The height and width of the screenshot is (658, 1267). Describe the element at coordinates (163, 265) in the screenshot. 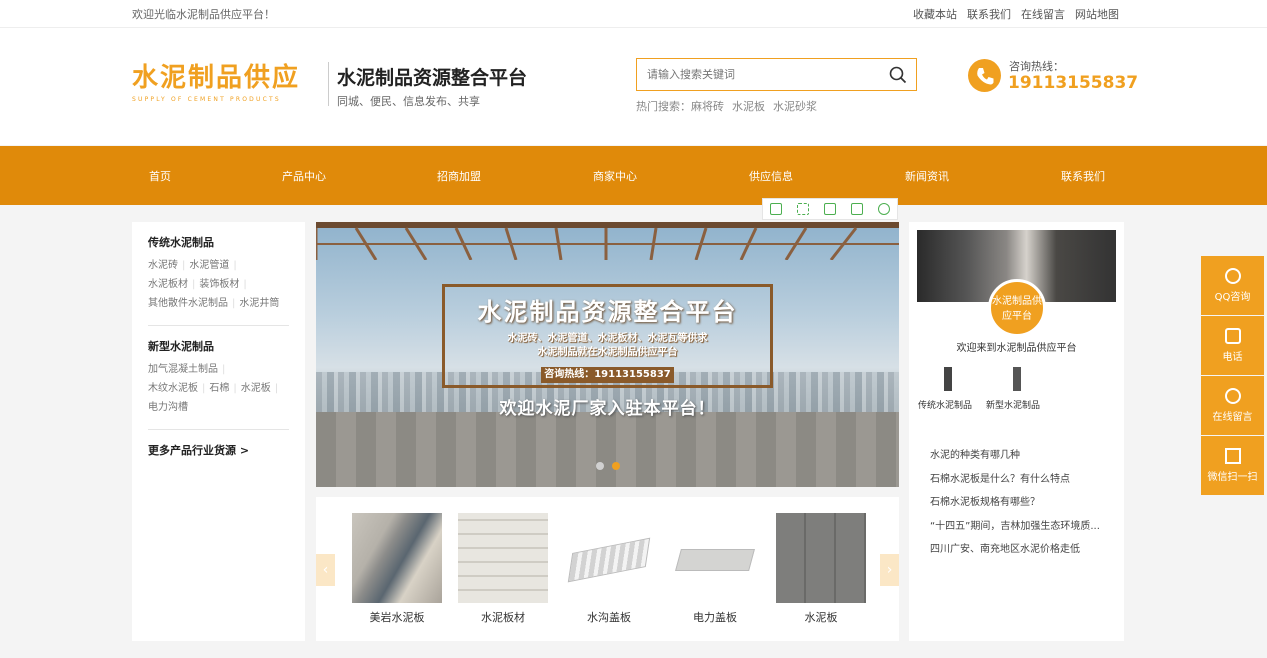

I see `category-link: 水泥砖` at that location.